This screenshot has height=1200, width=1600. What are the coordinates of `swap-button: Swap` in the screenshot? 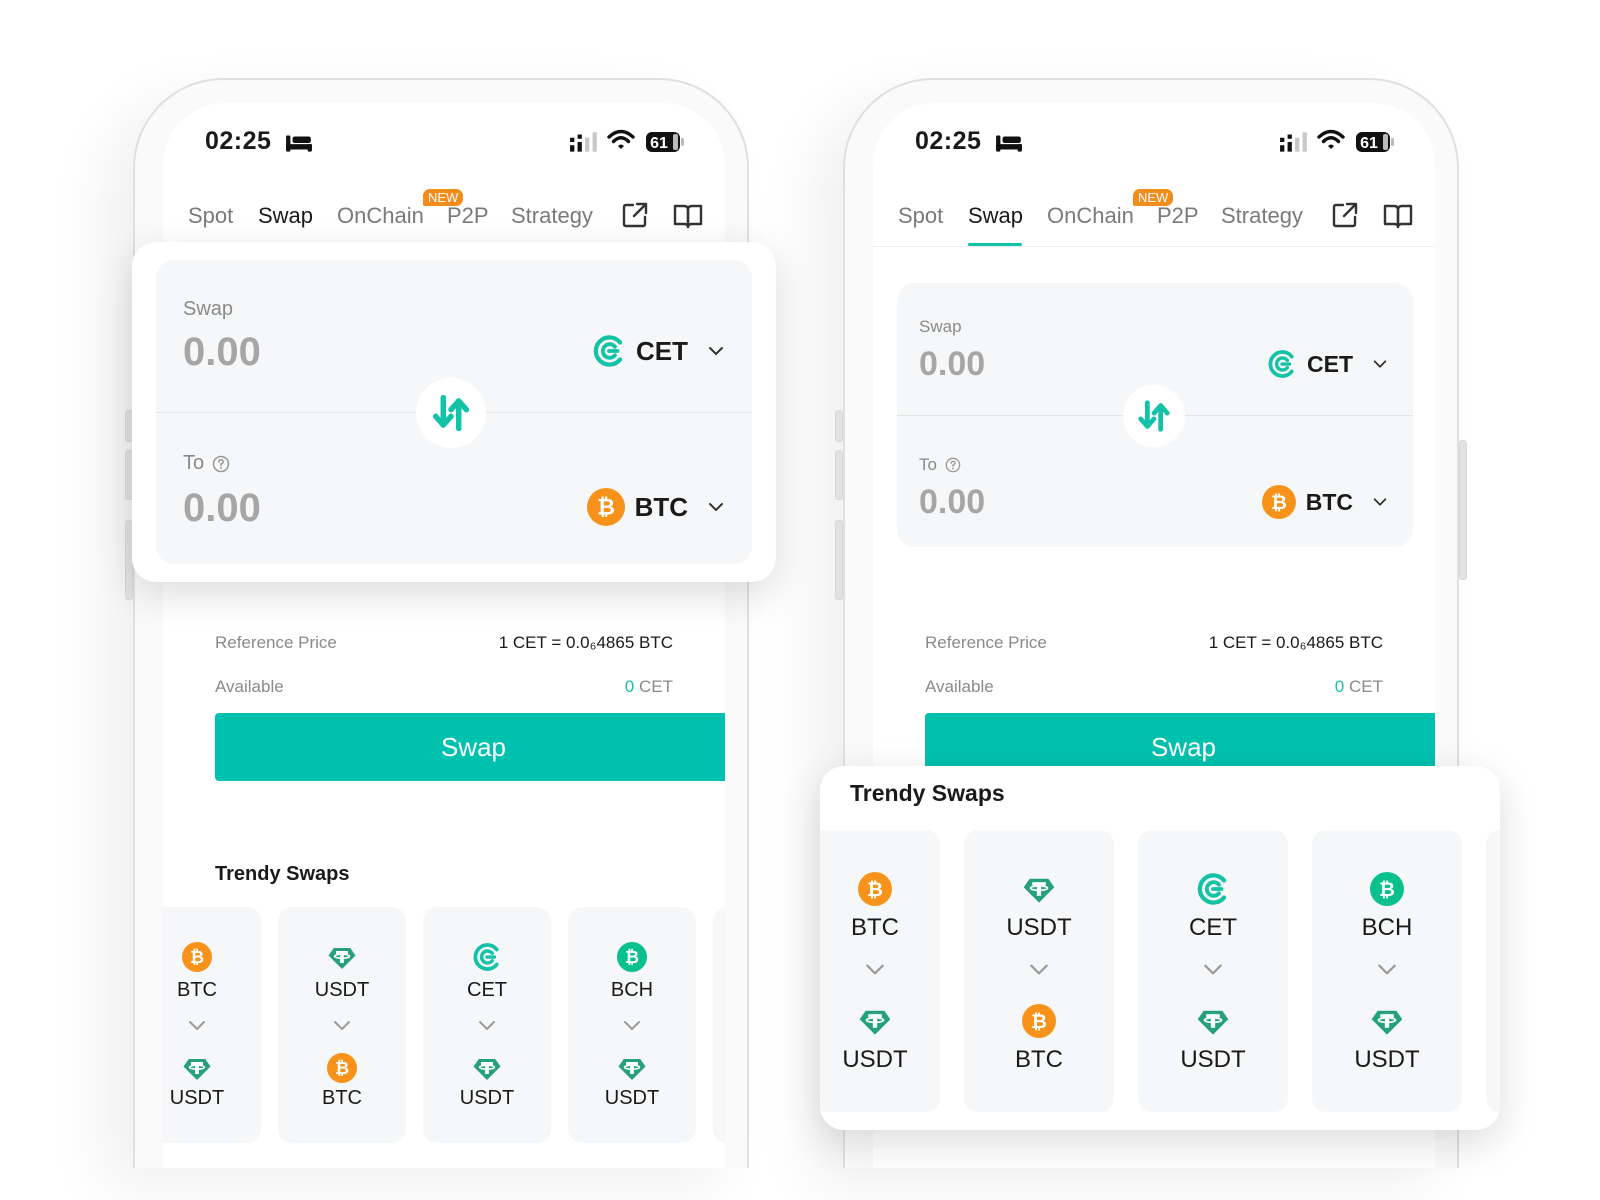 It's located at (470, 747).